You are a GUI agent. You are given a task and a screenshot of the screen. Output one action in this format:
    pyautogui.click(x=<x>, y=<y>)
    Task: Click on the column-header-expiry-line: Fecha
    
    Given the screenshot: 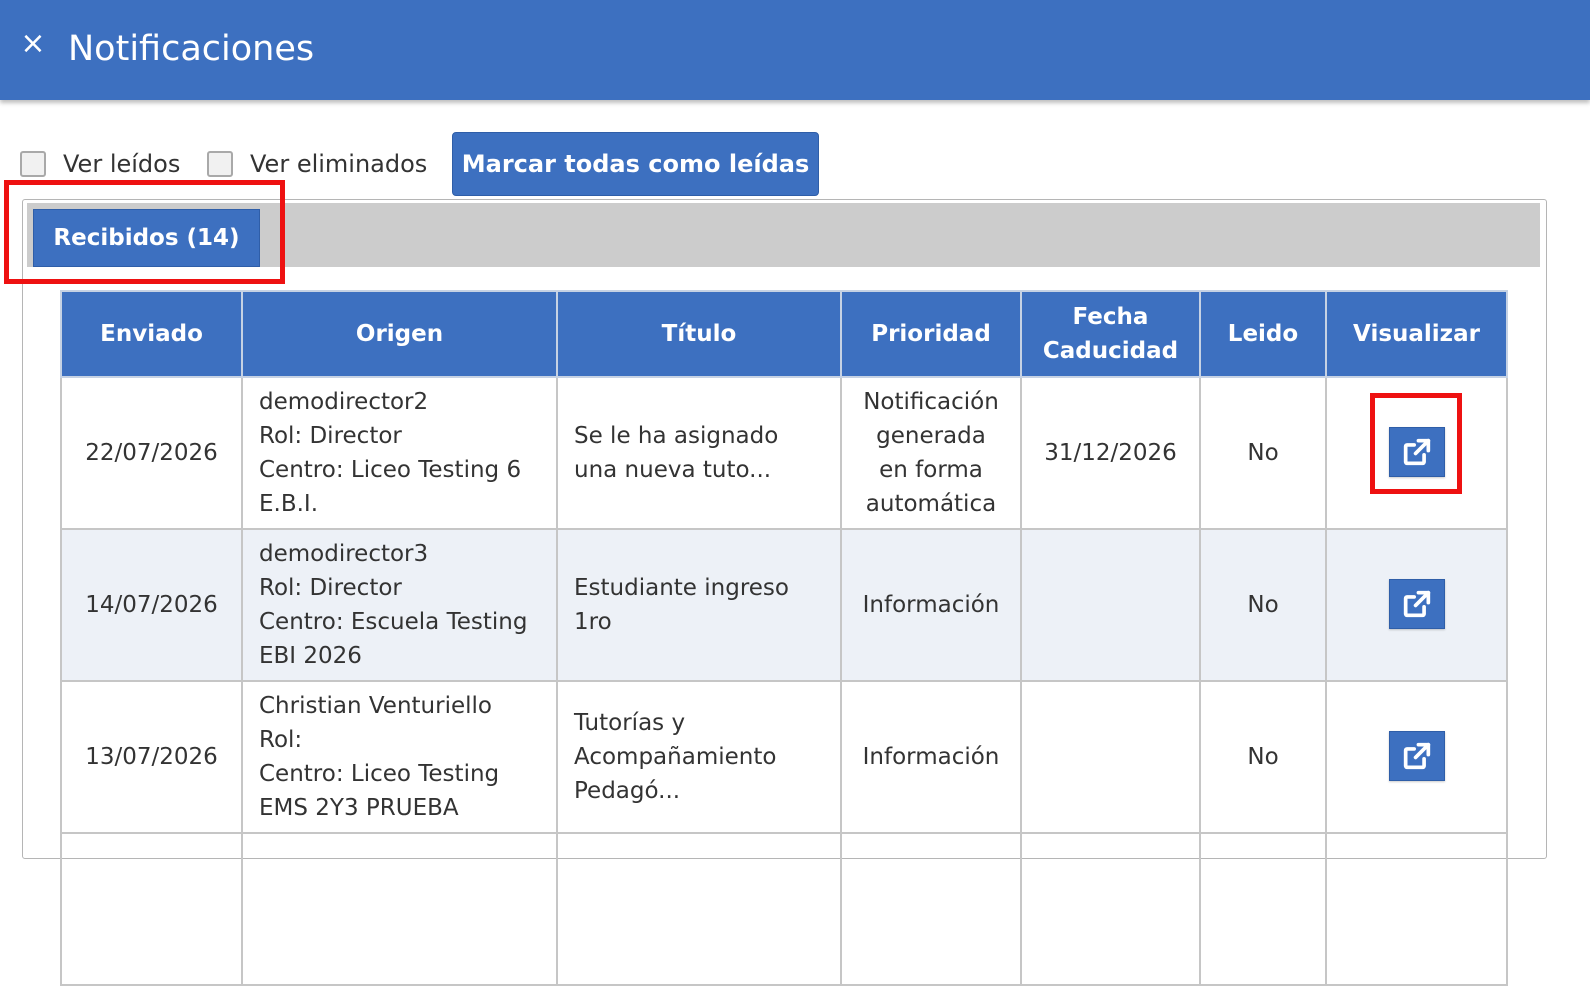 What is the action you would take?
    pyautogui.click(x=1110, y=317)
    